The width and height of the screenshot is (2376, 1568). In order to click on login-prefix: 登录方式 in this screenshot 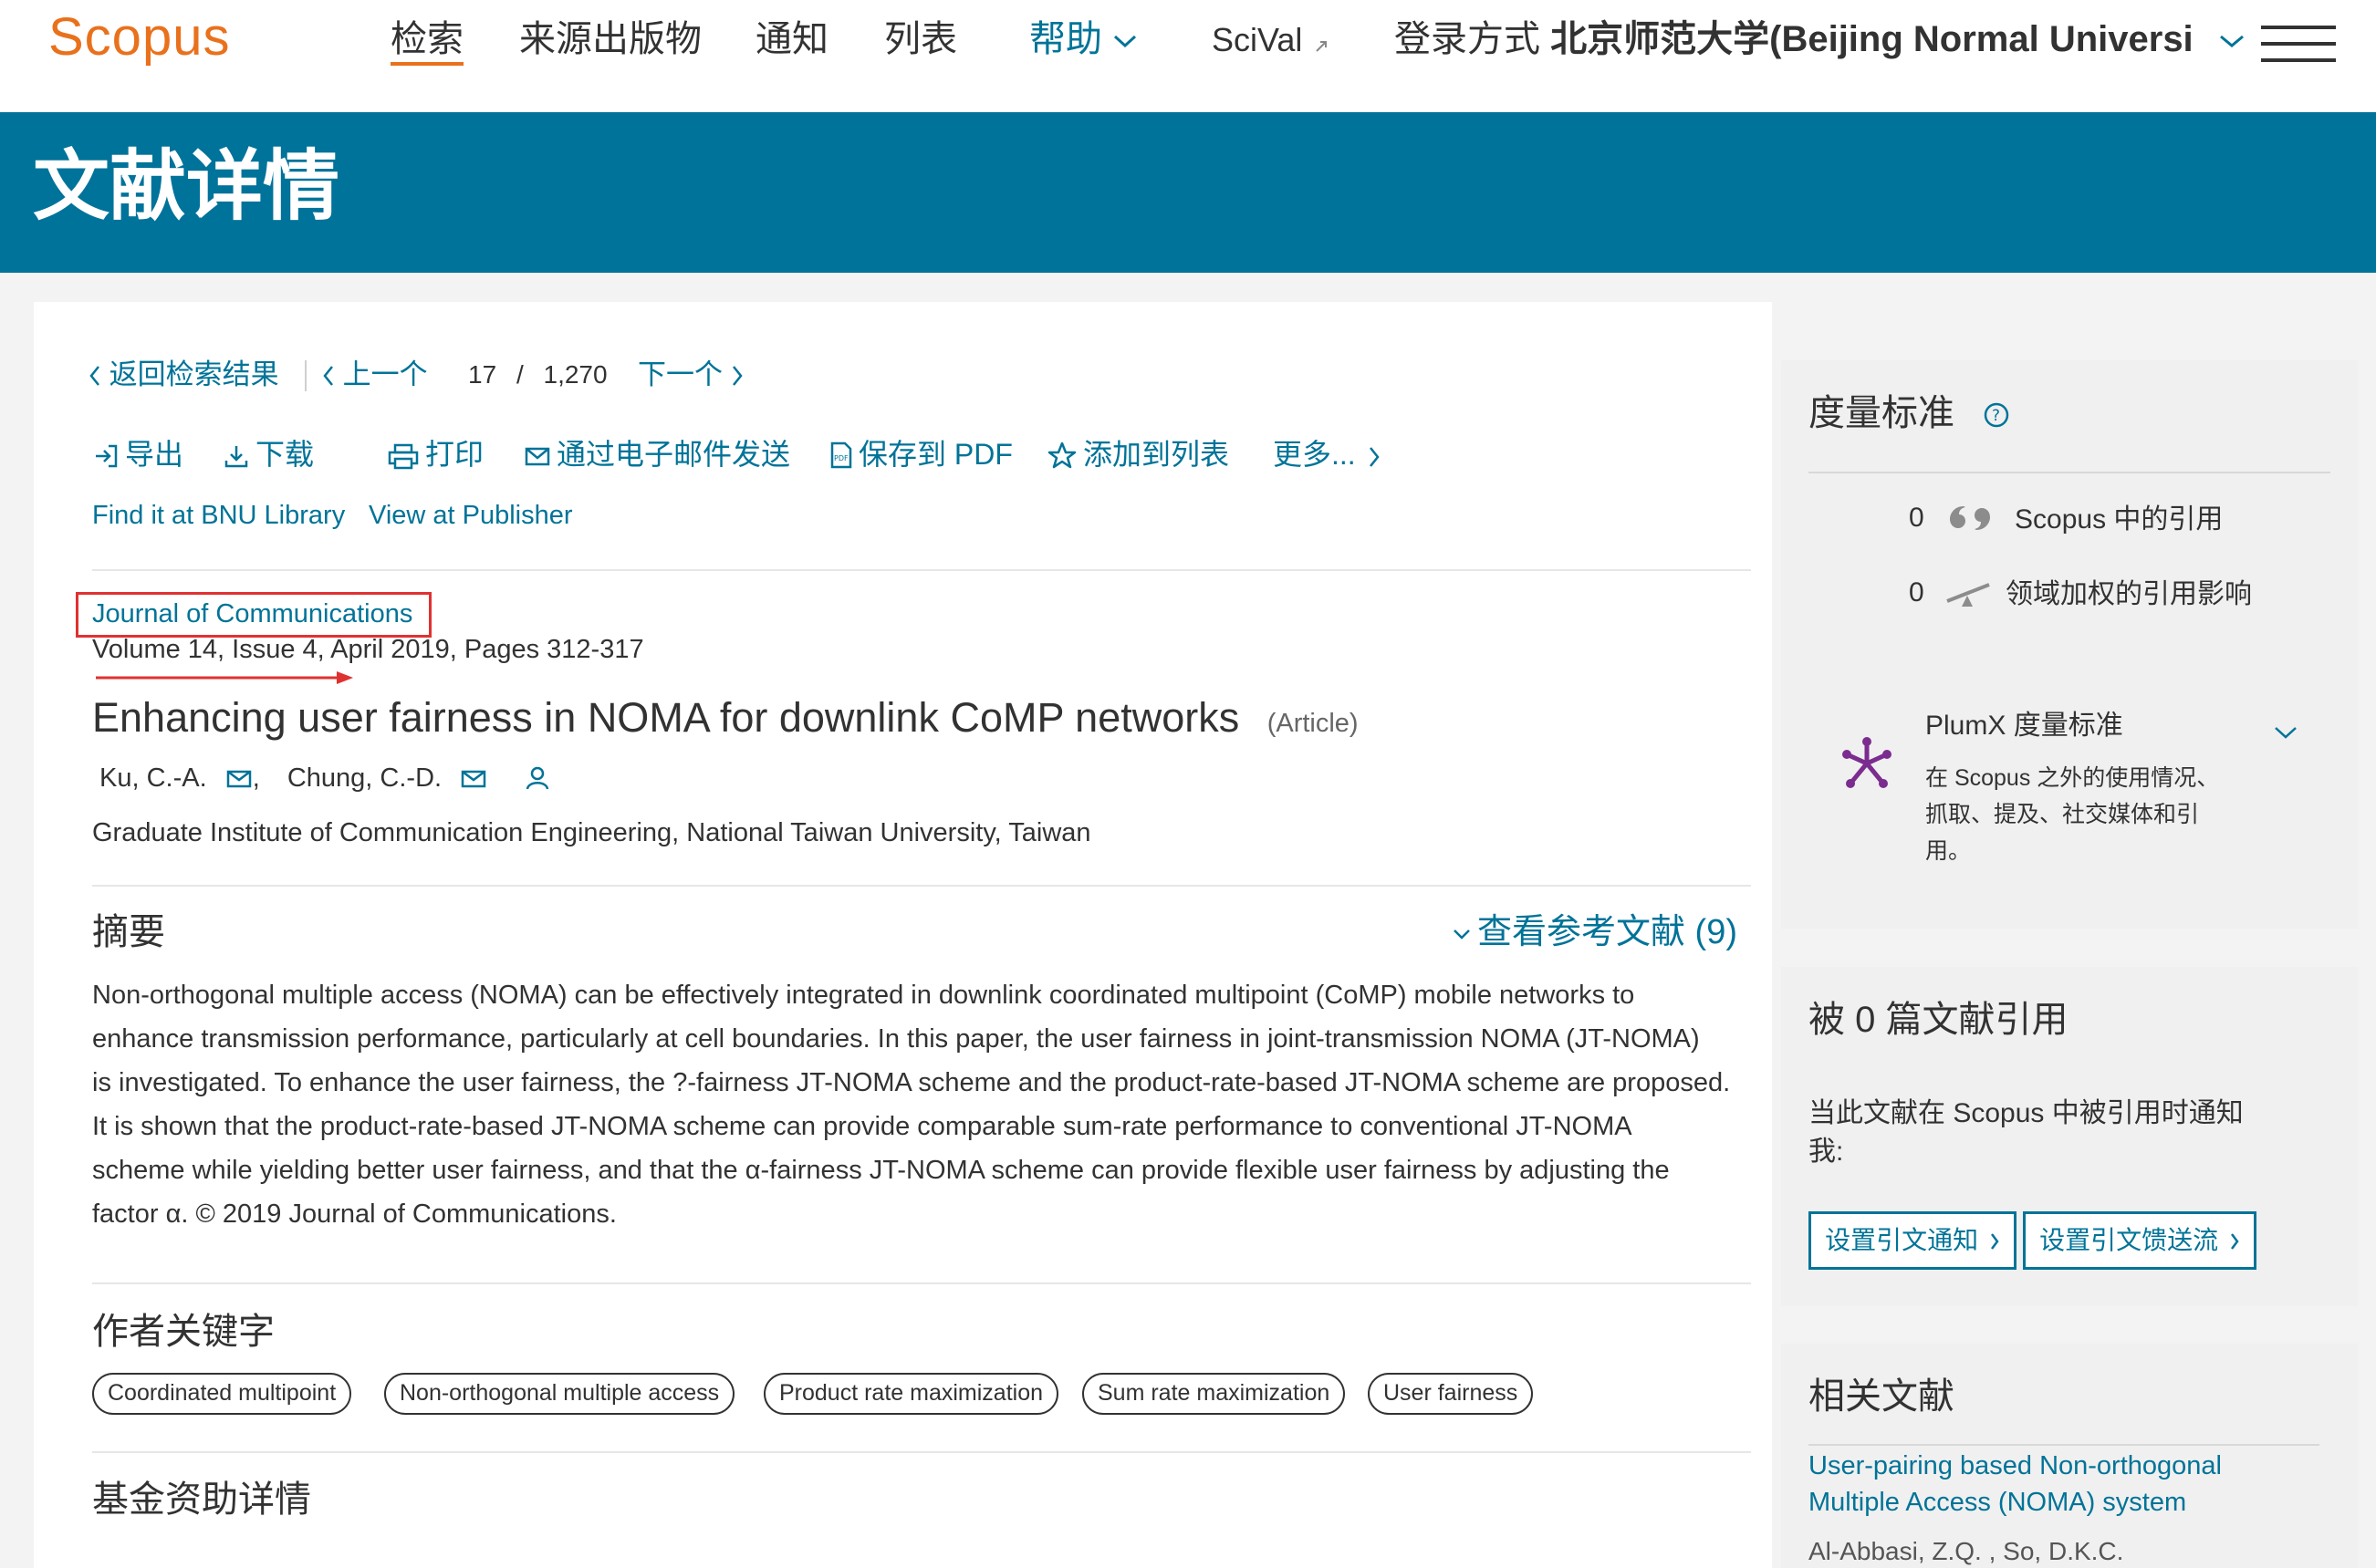, I will do `click(1467, 39)`.